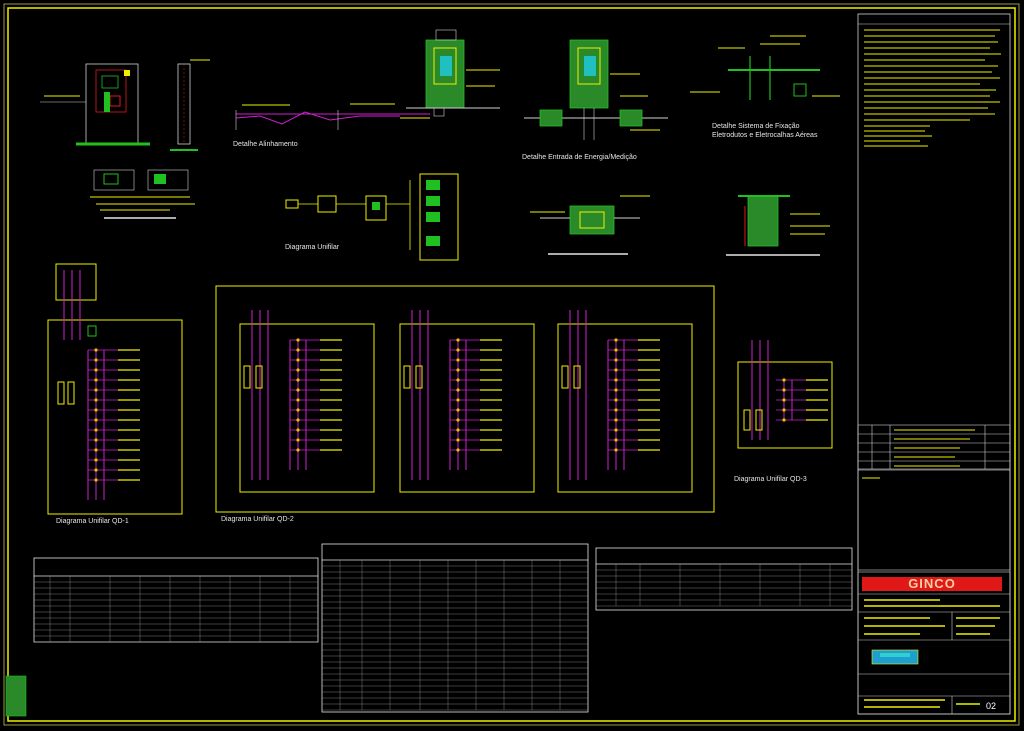  Describe the element at coordinates (770, 479) in the screenshot. I see `caption-qd3: Diagrama Unifilar QD-3` at that location.